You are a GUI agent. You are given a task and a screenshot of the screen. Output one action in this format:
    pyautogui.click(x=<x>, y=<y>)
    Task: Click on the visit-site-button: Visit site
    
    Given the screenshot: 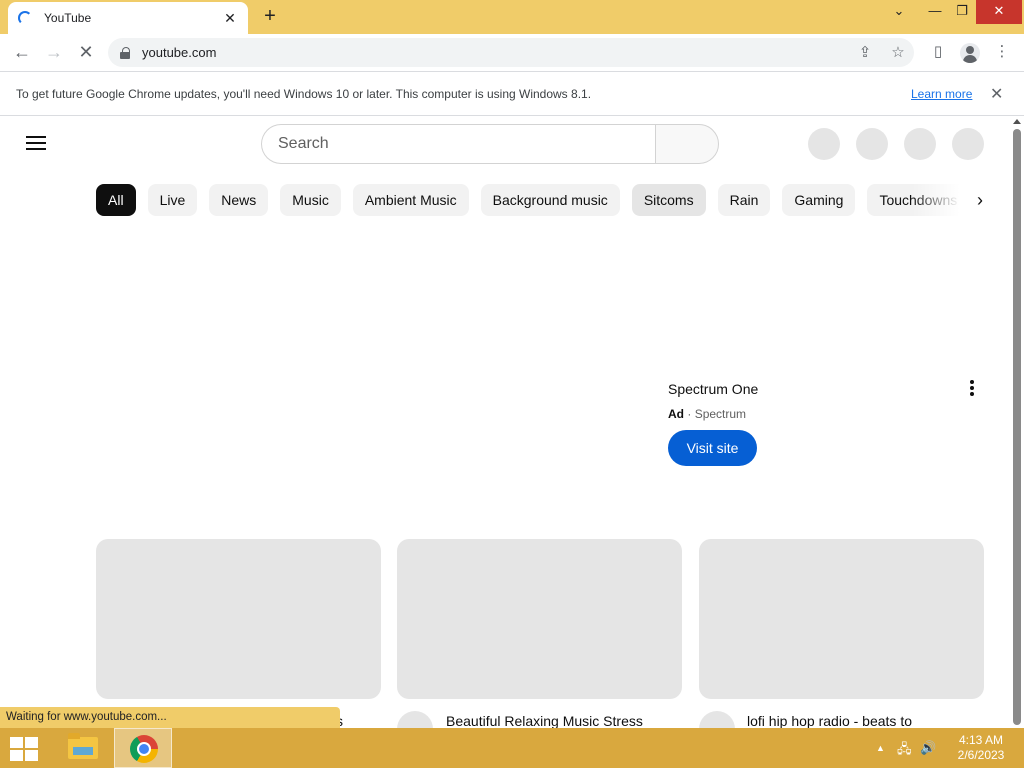 What is the action you would take?
    pyautogui.click(x=712, y=448)
    